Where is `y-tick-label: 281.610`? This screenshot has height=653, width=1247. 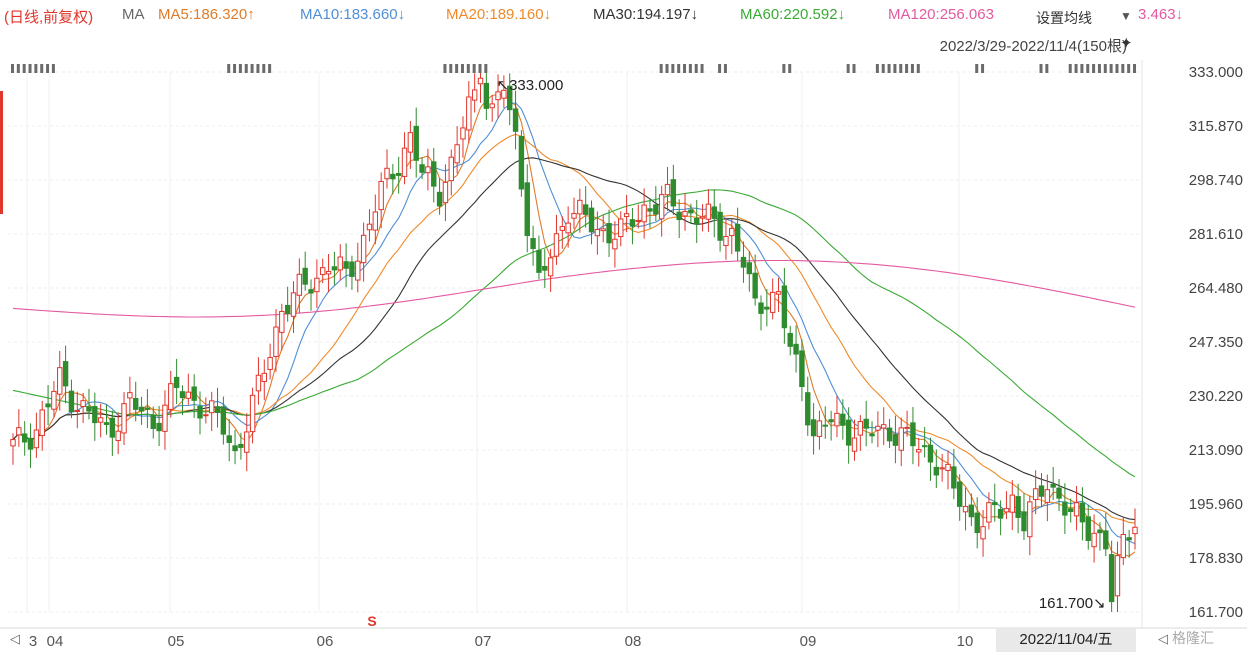 y-tick-label: 281.610 is located at coordinates (1216, 234).